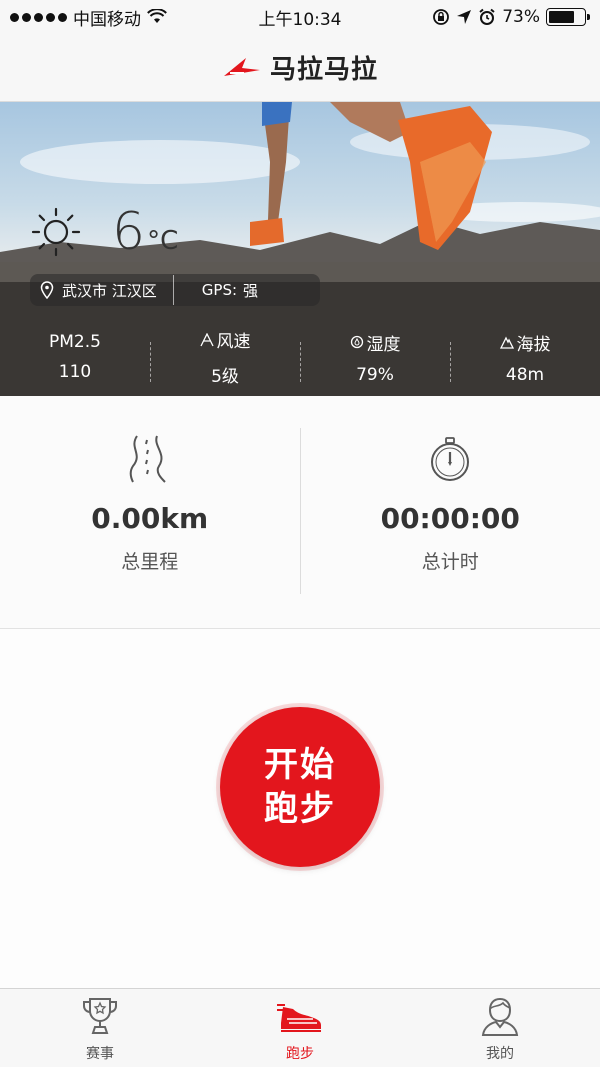  What do you see at coordinates (375, 342) in the screenshot?
I see `stat-label: 湿度` at bounding box center [375, 342].